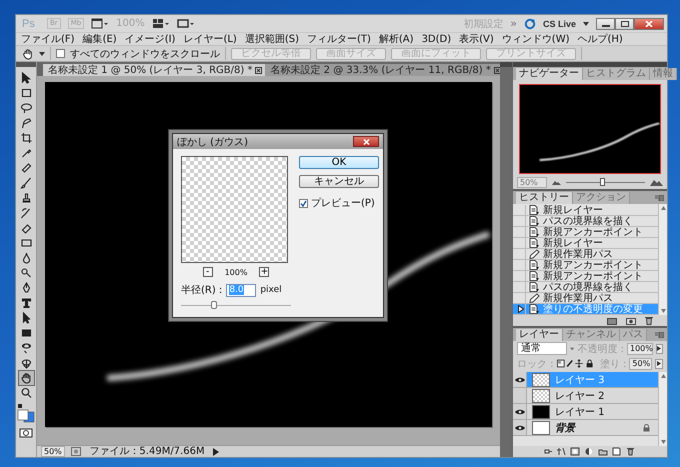 This screenshot has height=467, width=680. I want to click on zoom-in-icon, so click(656, 182).